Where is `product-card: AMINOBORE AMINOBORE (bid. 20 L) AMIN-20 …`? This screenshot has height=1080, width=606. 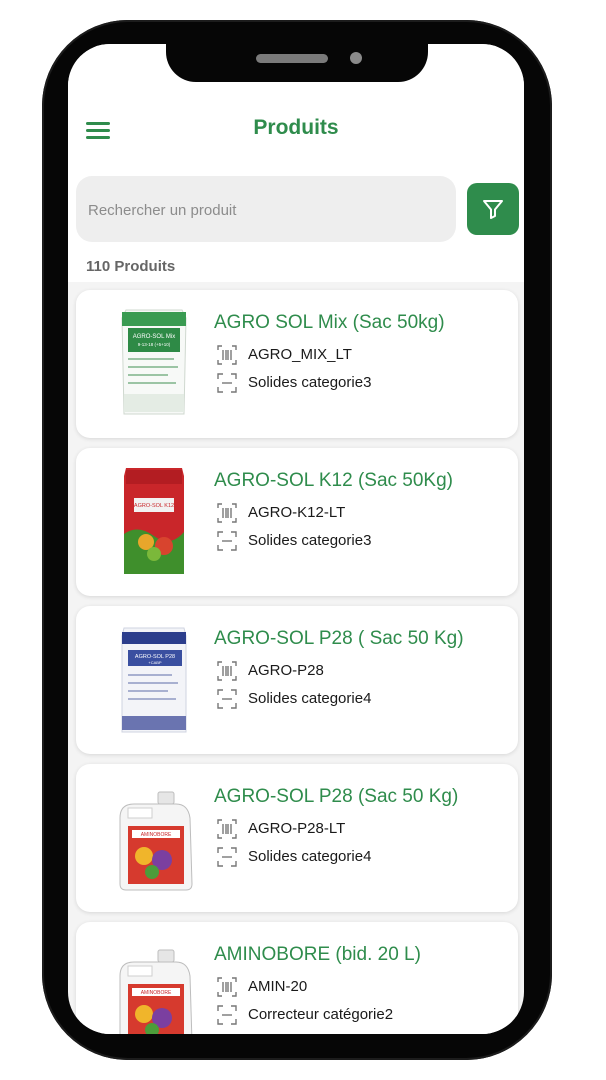 product-card: AMINOBORE AMINOBORE (bid. 20 L) AMIN-20 … is located at coordinates (297, 978).